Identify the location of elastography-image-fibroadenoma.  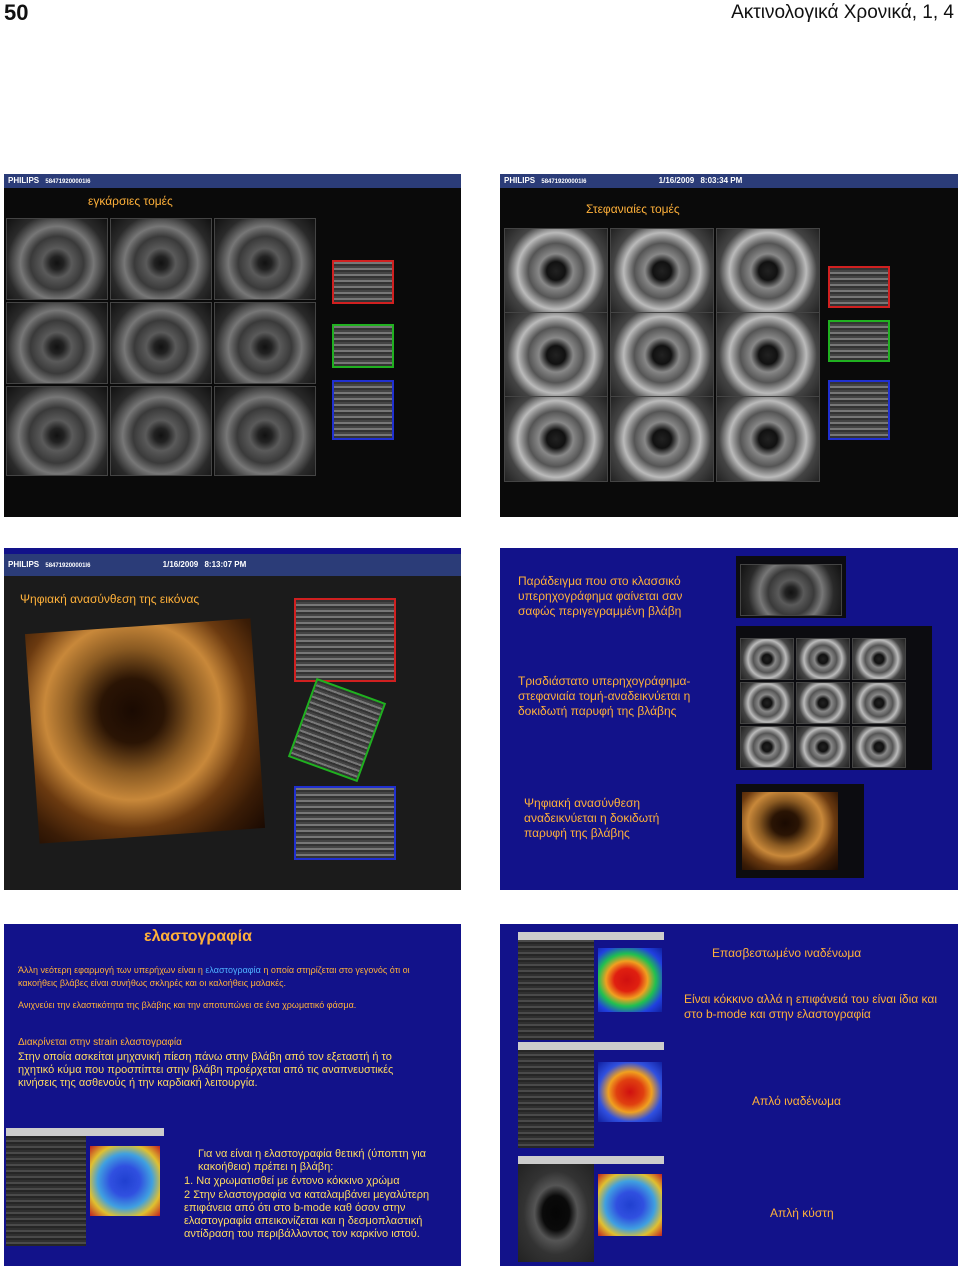
(591, 1095).